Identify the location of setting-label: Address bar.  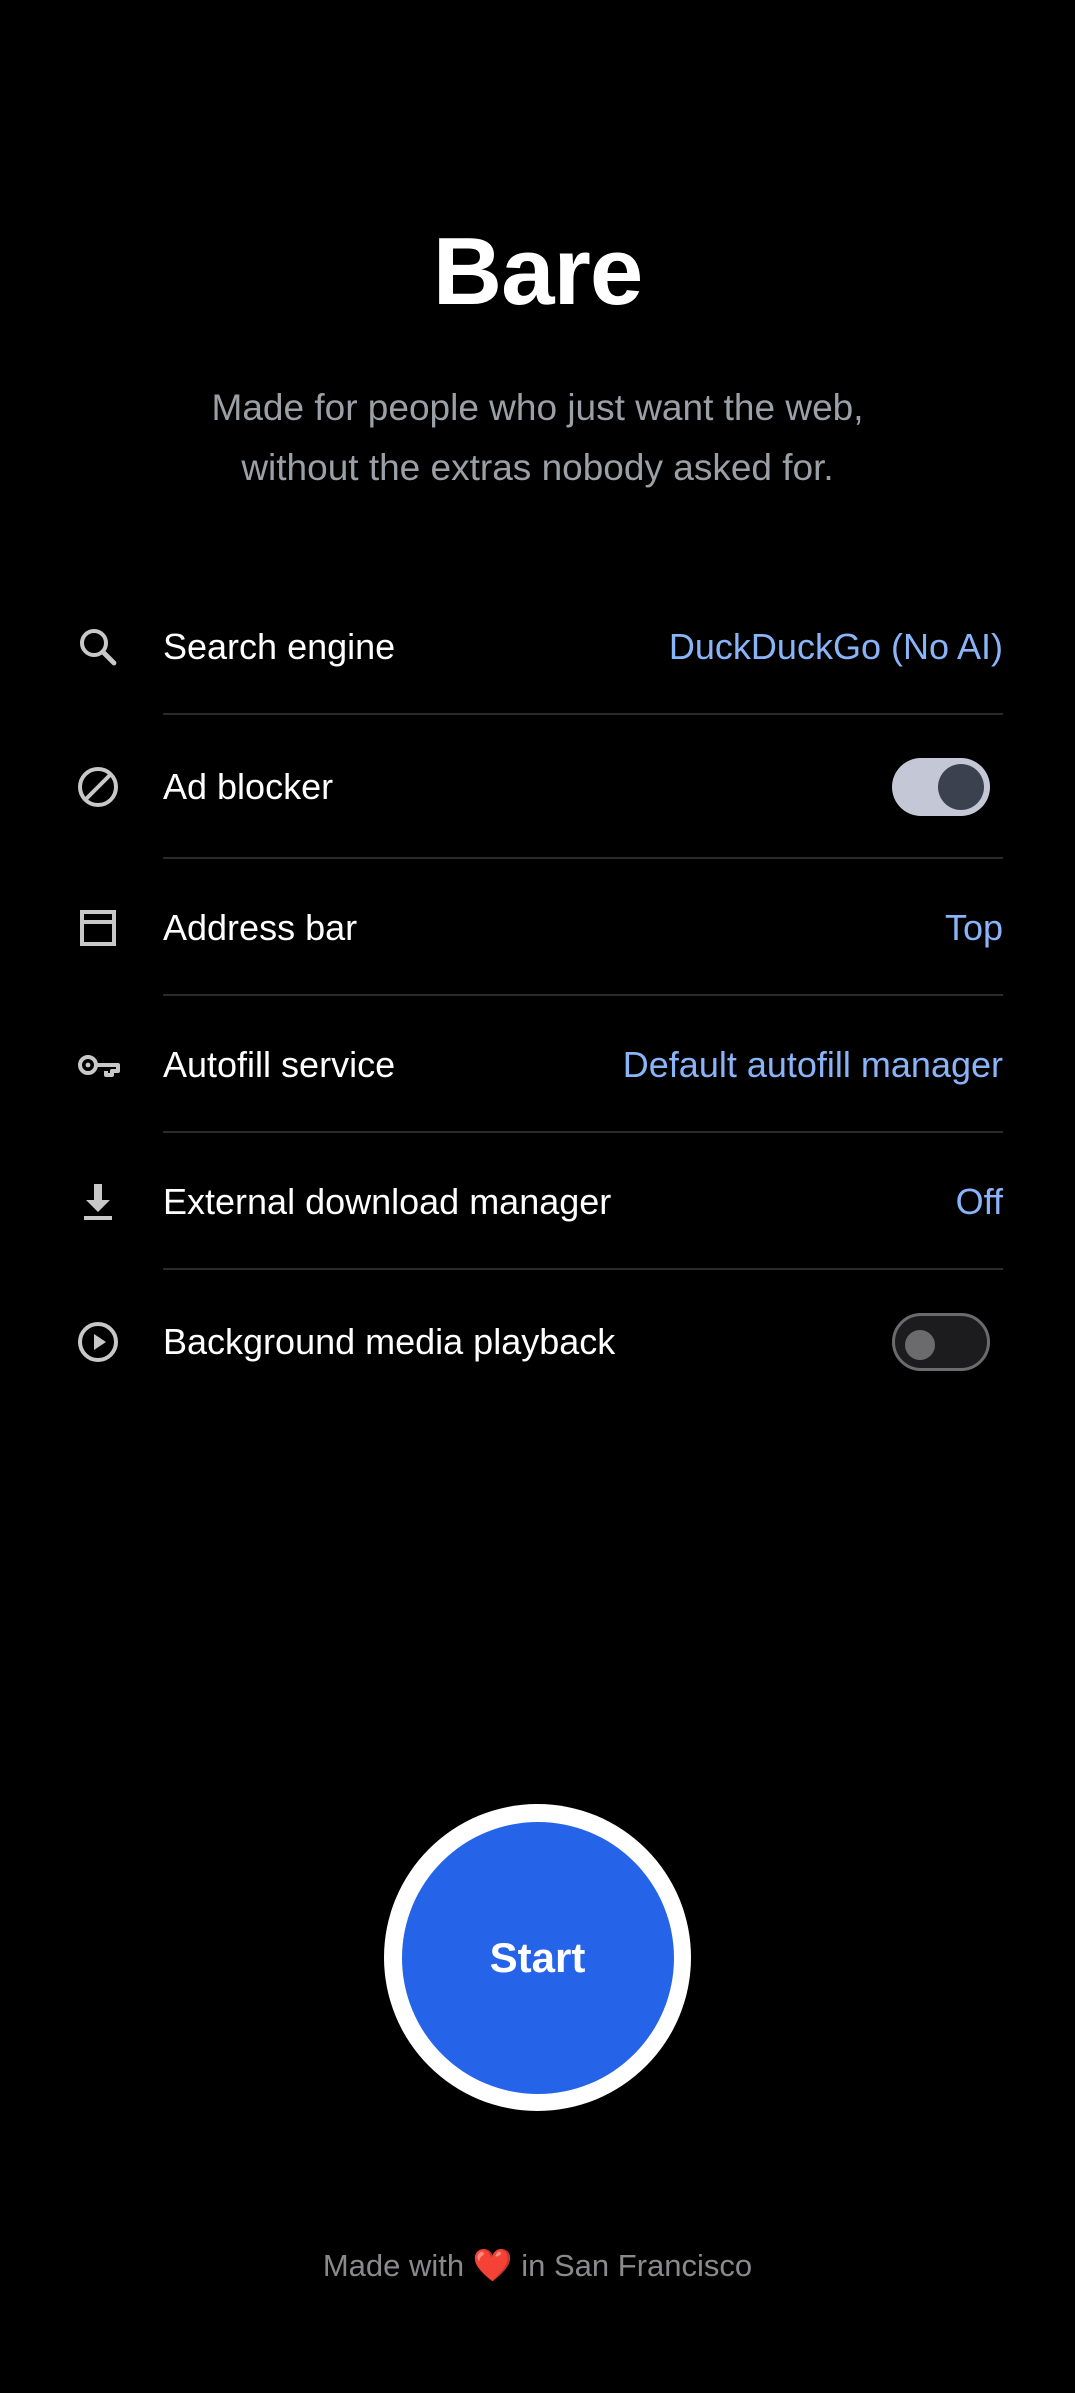
(260, 927).